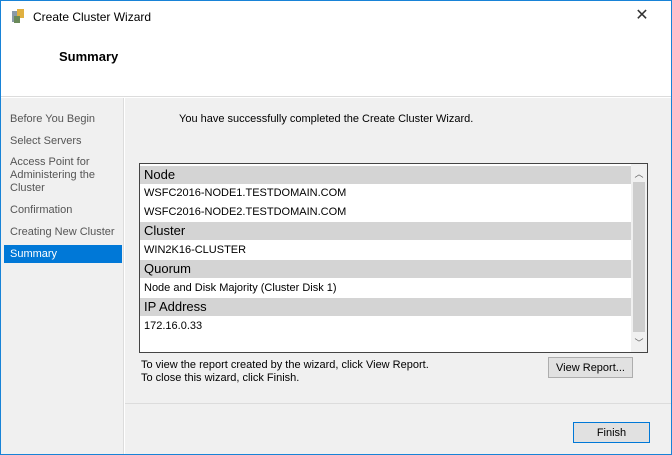 This screenshot has width=672, height=455. I want to click on step-select-servers: Select Servers, so click(63, 141).